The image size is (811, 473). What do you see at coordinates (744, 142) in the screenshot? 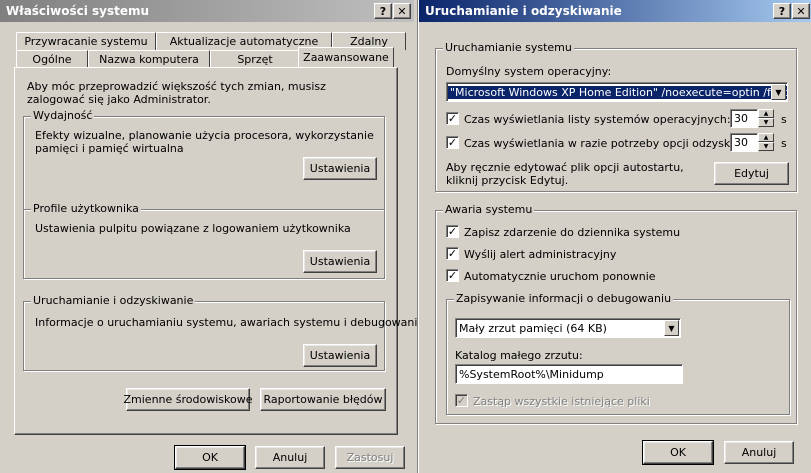
I see `recovery-timeout-input: 30` at bounding box center [744, 142].